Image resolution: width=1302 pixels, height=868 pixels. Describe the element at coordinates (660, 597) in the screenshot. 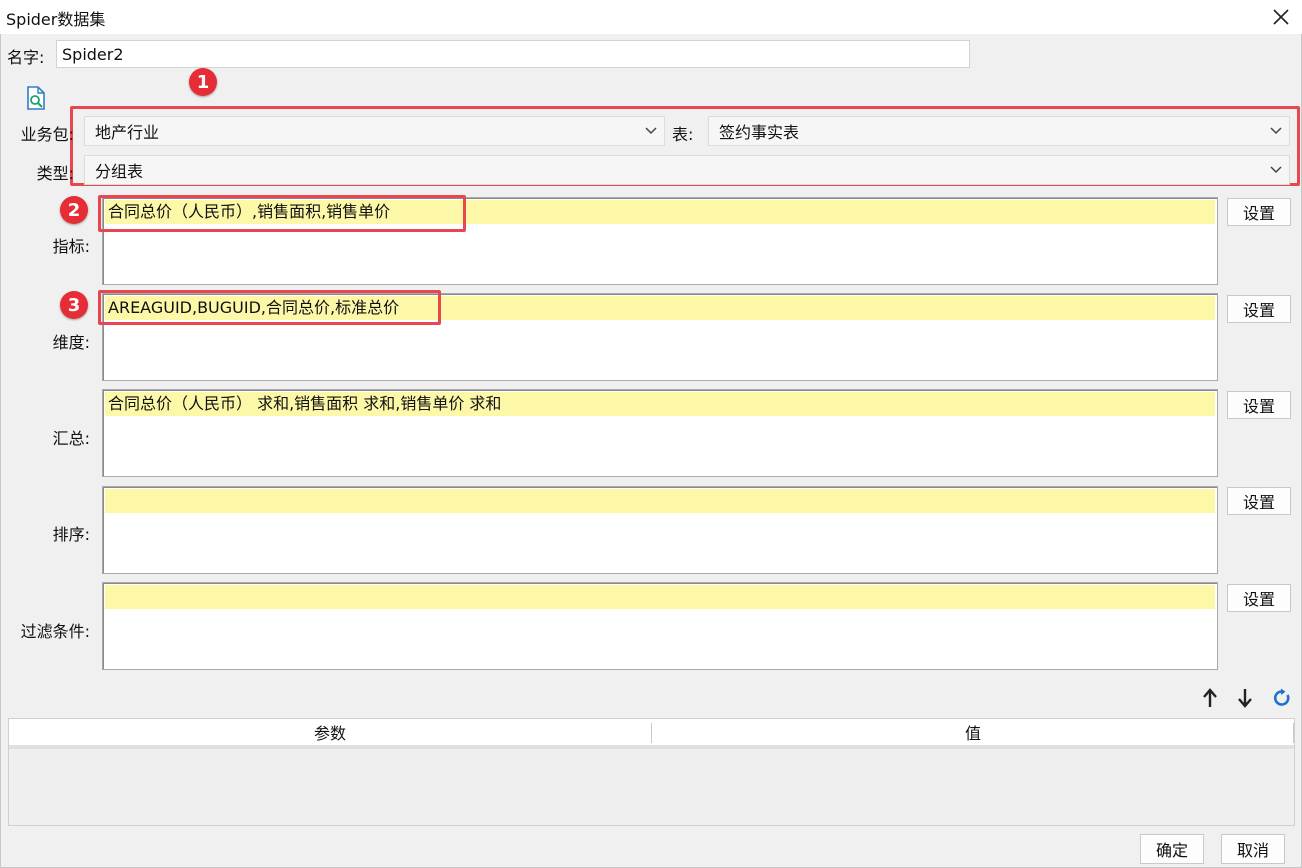

I see `filter-value` at that location.